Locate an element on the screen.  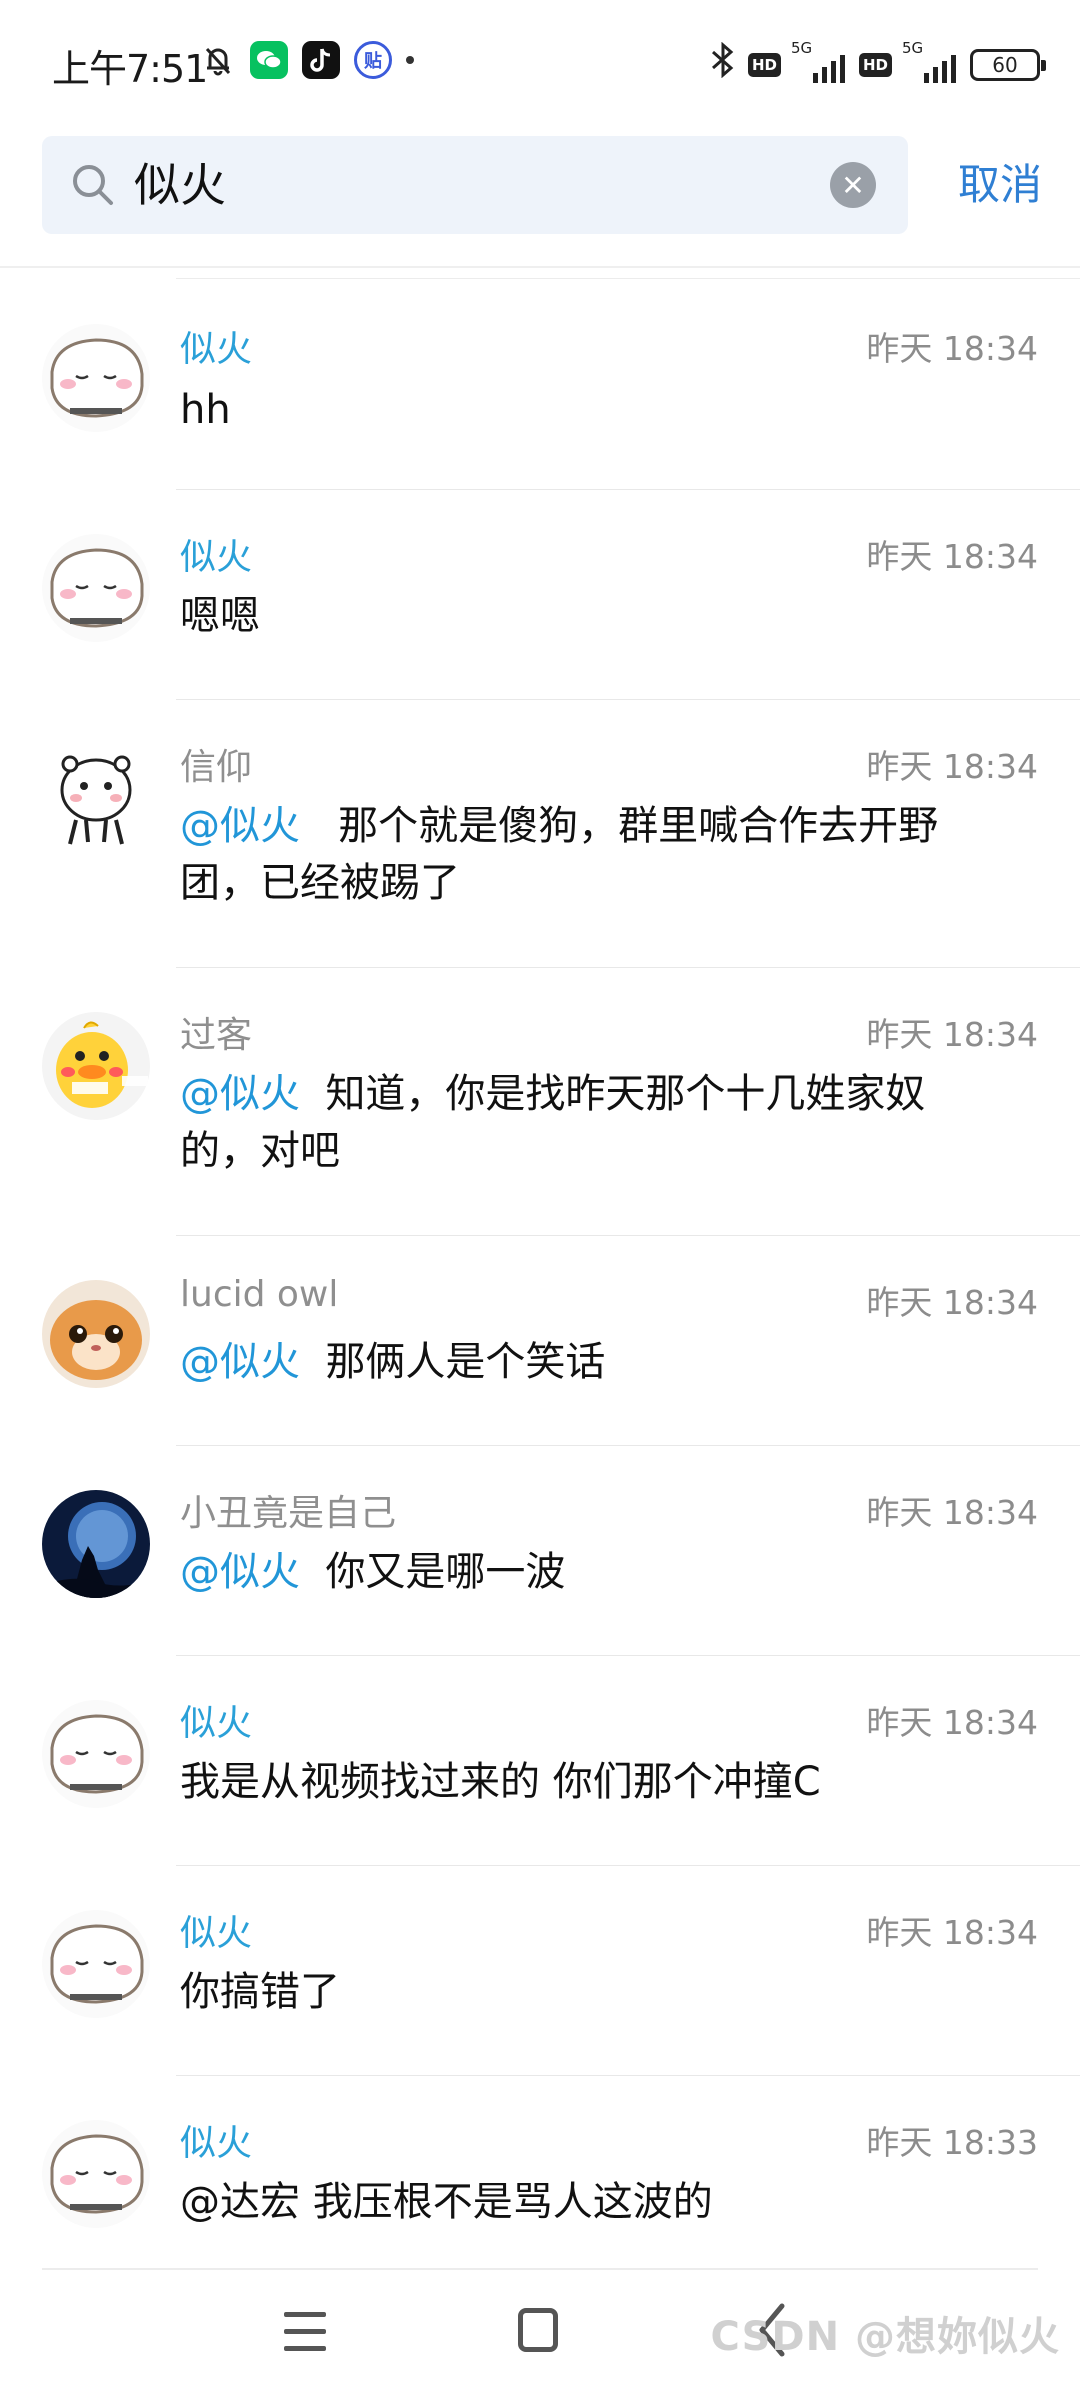
result-item: 似火 昨天 18:34 我是从视频找过来的 你们那个冲撞C is located at coordinates (540, 1761).